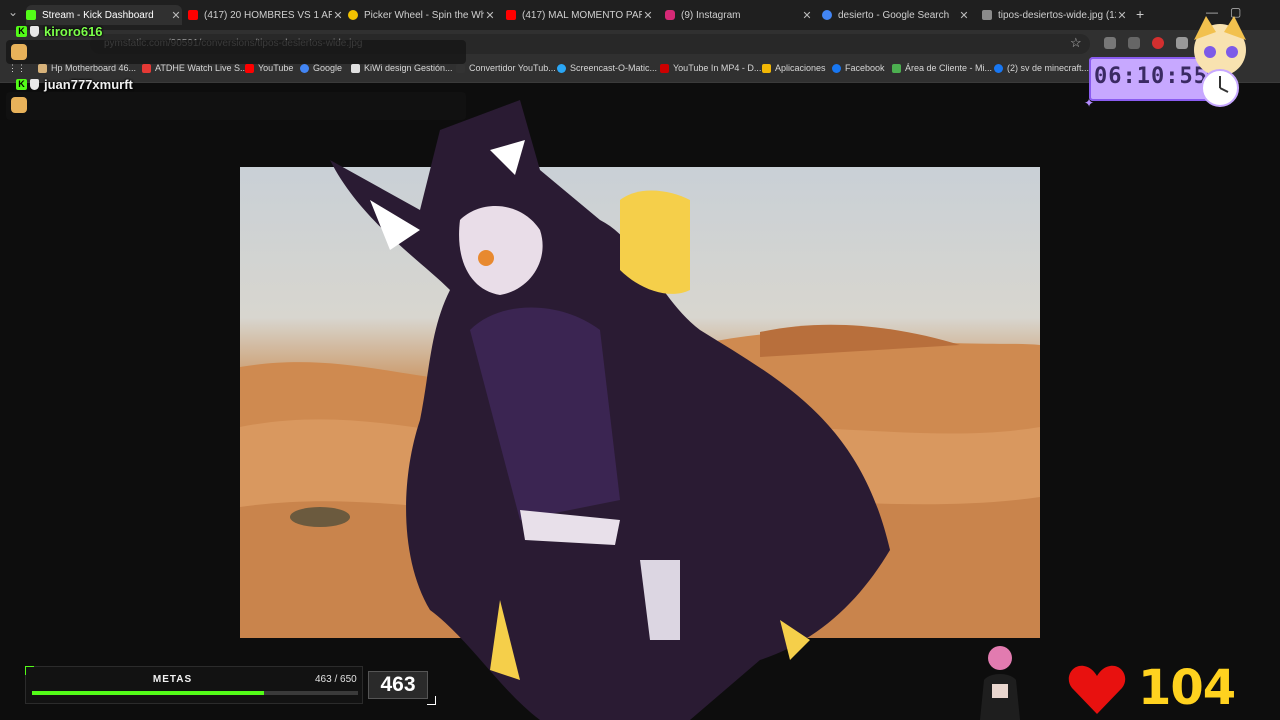 This screenshot has width=1280, height=720. I want to click on heart-icon, so click(1097, 689).